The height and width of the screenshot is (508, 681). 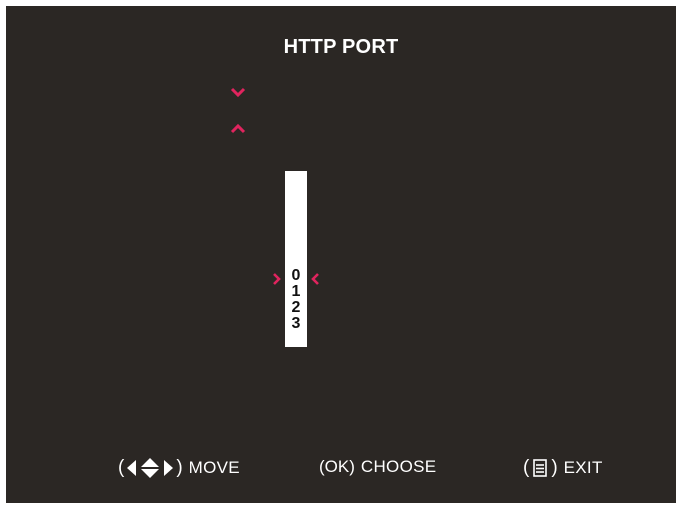 I want to click on digit-picker-list: 0 1 2 3, so click(x=296, y=300).